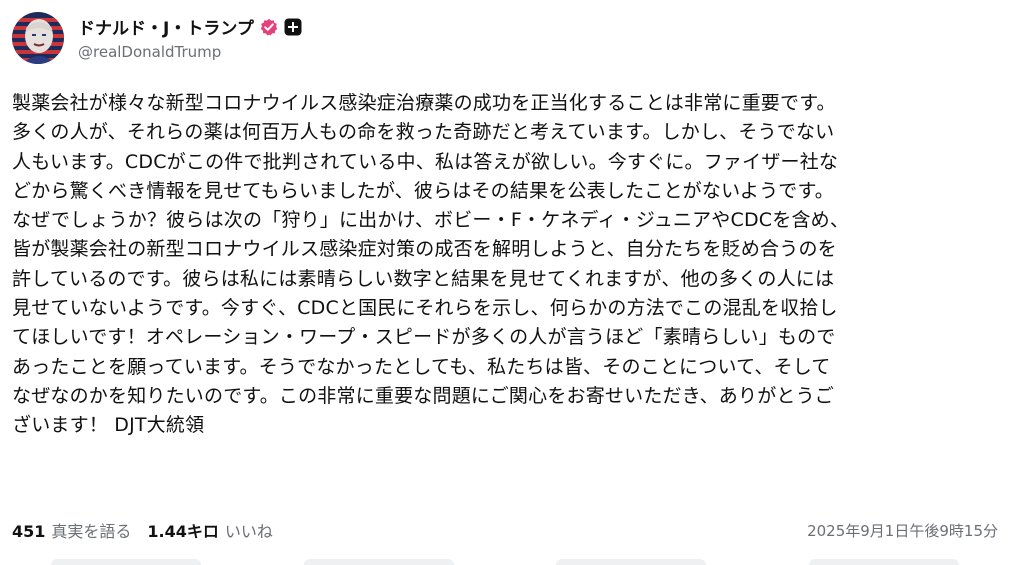 This screenshot has height=565, width=1010. What do you see at coordinates (190, 52) in the screenshot?
I see `author-handle: @realDonaldTrump` at bounding box center [190, 52].